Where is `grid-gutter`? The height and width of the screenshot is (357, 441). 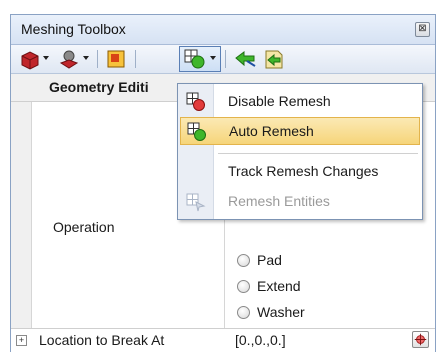 grid-gutter is located at coordinates (21, 212).